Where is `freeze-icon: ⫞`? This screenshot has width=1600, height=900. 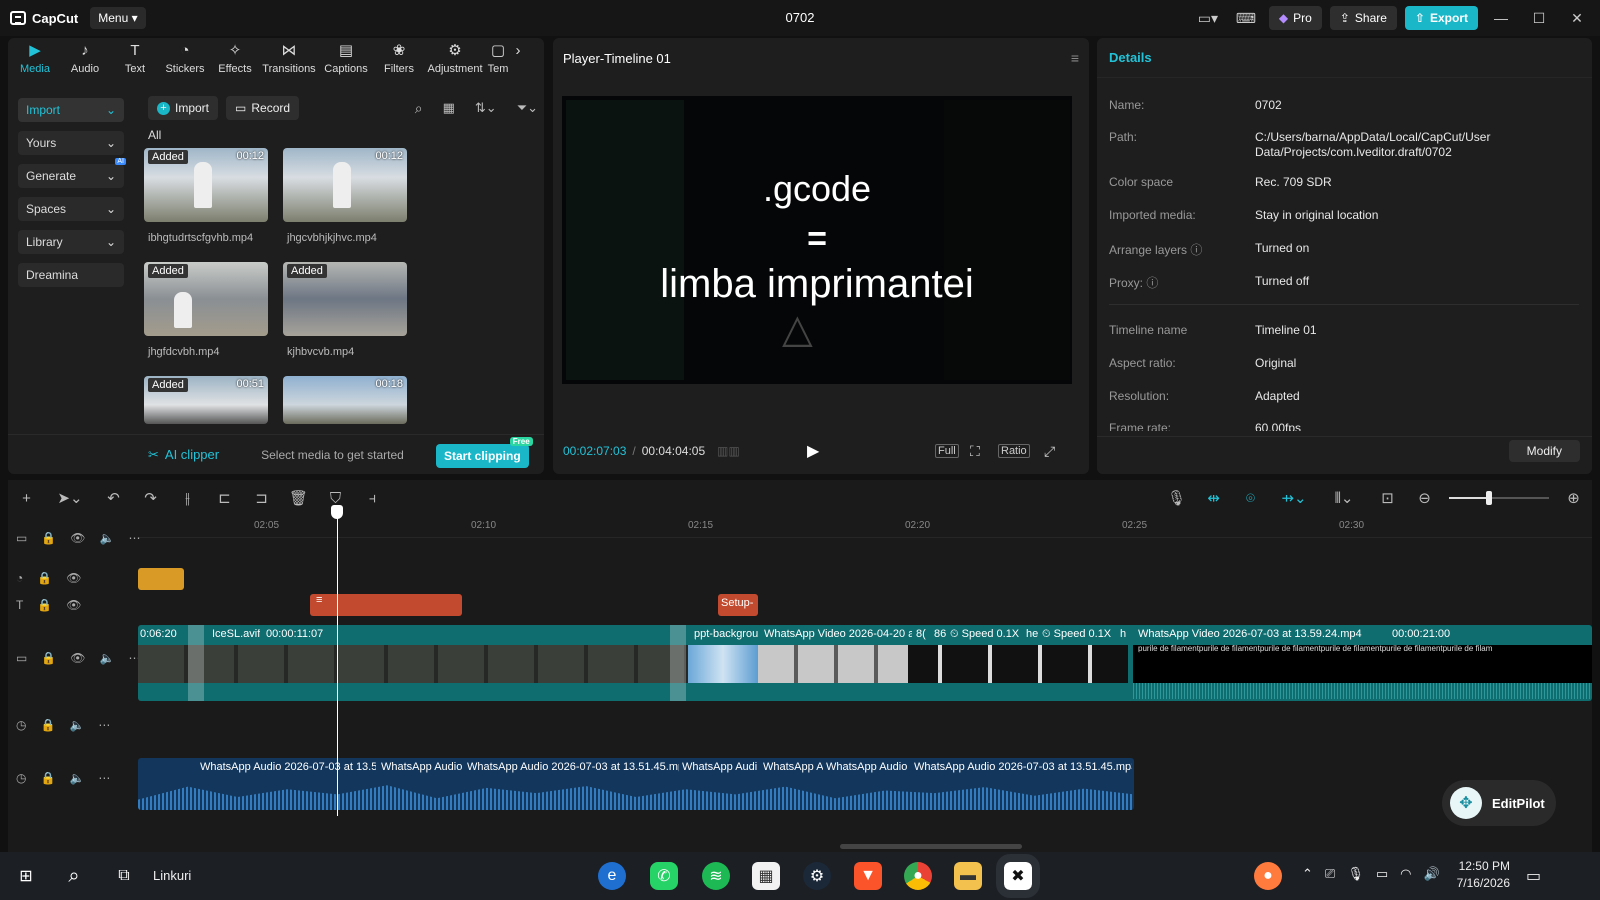
freeze-icon: ⫞ is located at coordinates (372, 498).